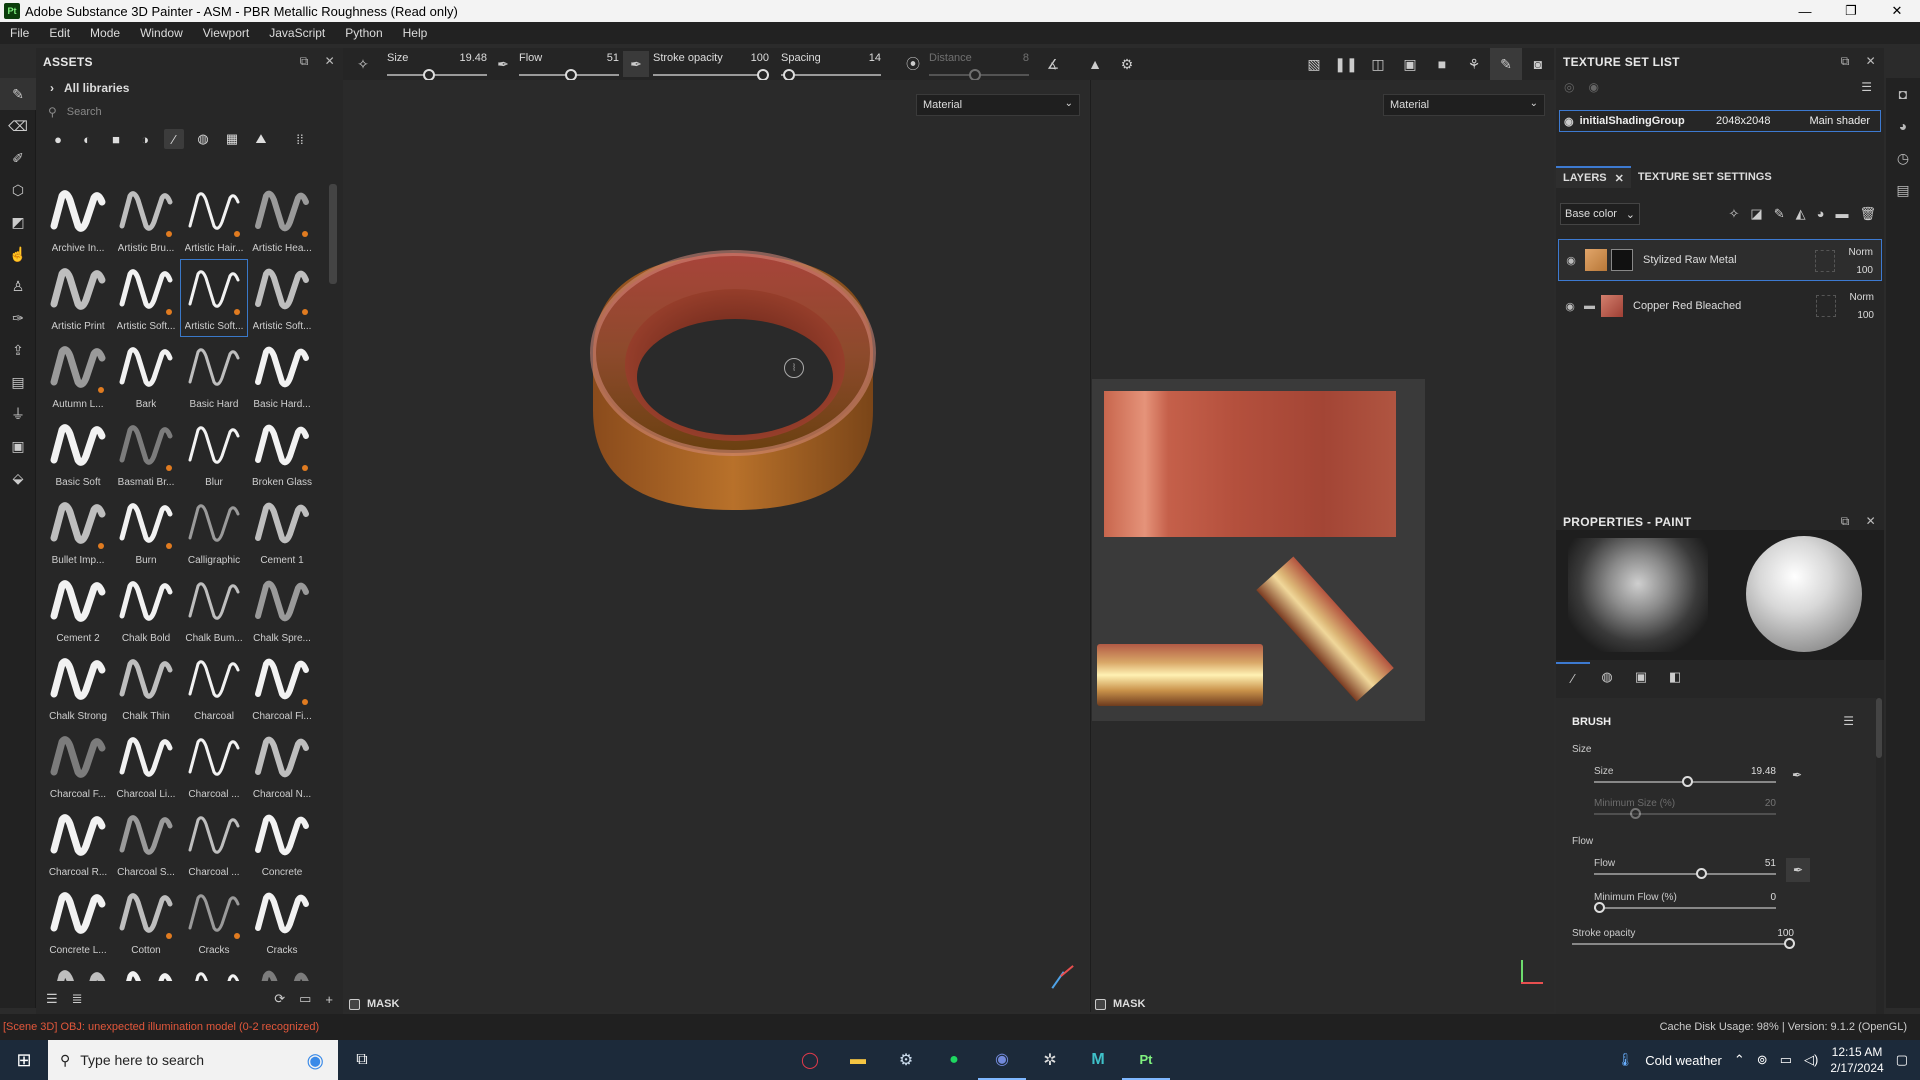 The height and width of the screenshot is (1080, 1920). I want to click on bluetooth-icon: ⊚, so click(1762, 1060).